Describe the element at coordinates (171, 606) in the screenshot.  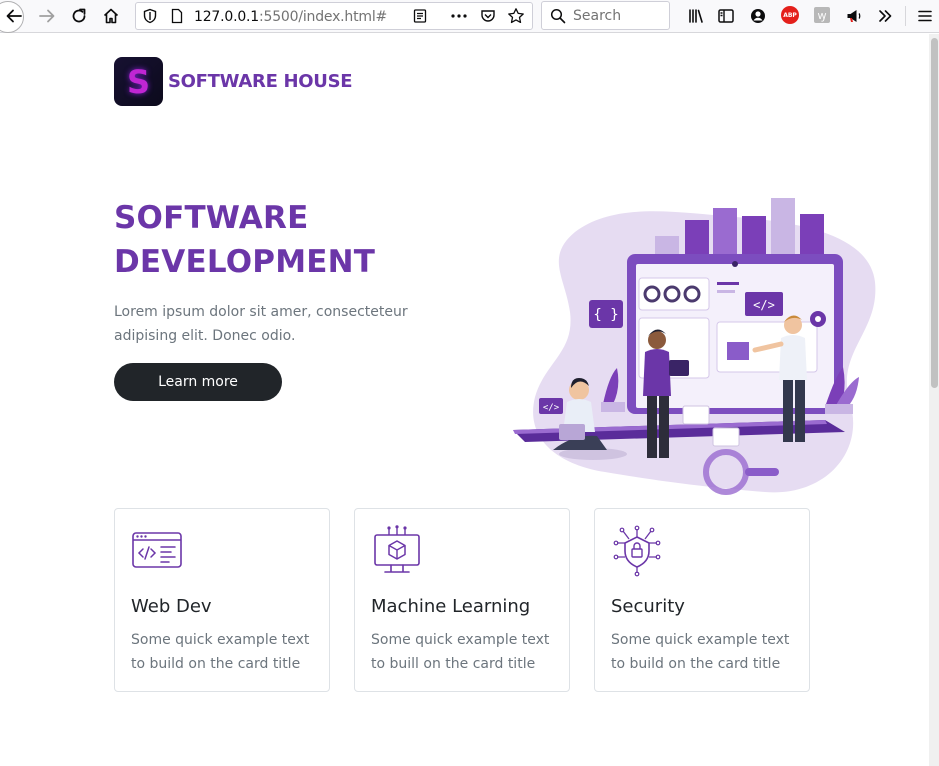
I see `card-title: Web Dev` at that location.